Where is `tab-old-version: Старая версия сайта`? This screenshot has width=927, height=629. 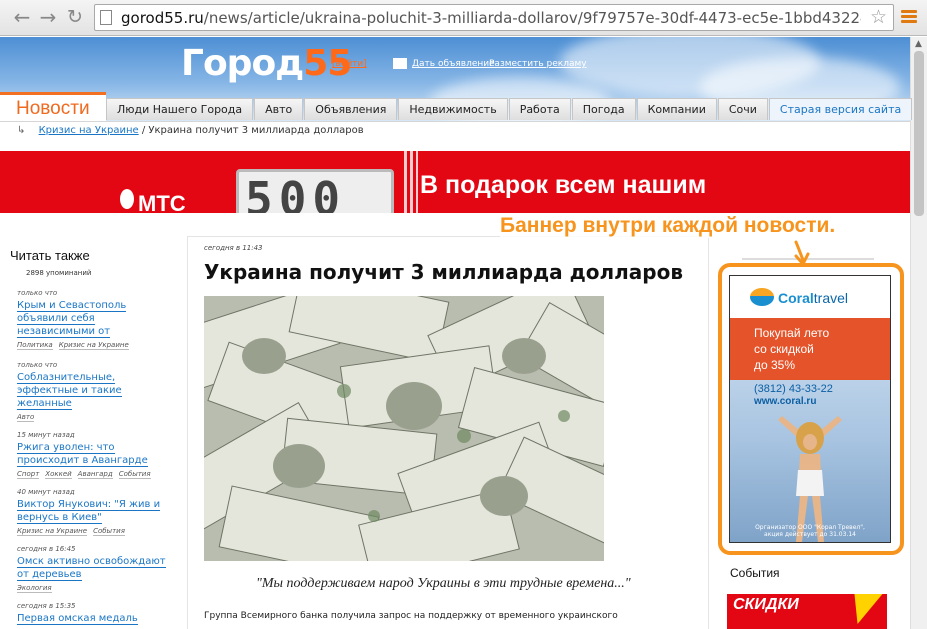
tab-old-version: Старая версия сайта is located at coordinates (840, 109).